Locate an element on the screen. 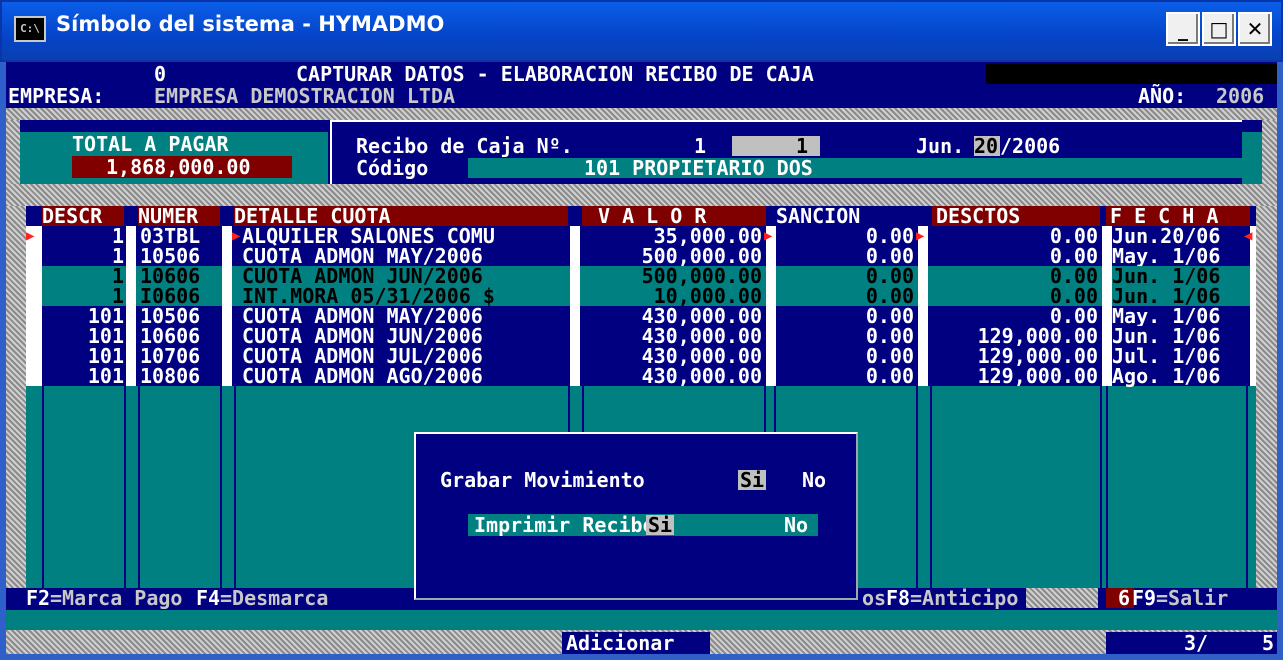 This screenshot has width=1283, height=660. imprimir-no-button: No is located at coordinates (796, 525).